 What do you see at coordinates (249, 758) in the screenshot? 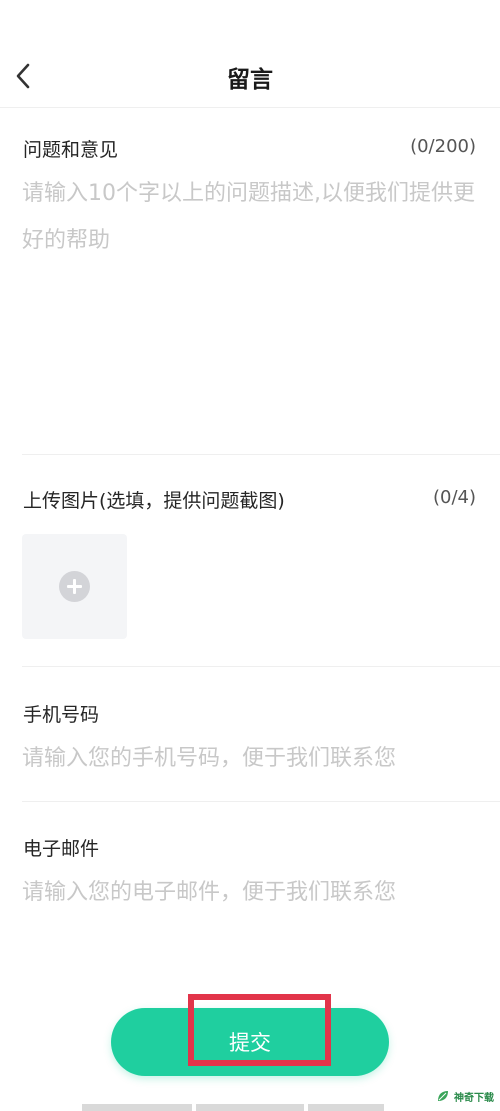
I see `phone-input` at bounding box center [249, 758].